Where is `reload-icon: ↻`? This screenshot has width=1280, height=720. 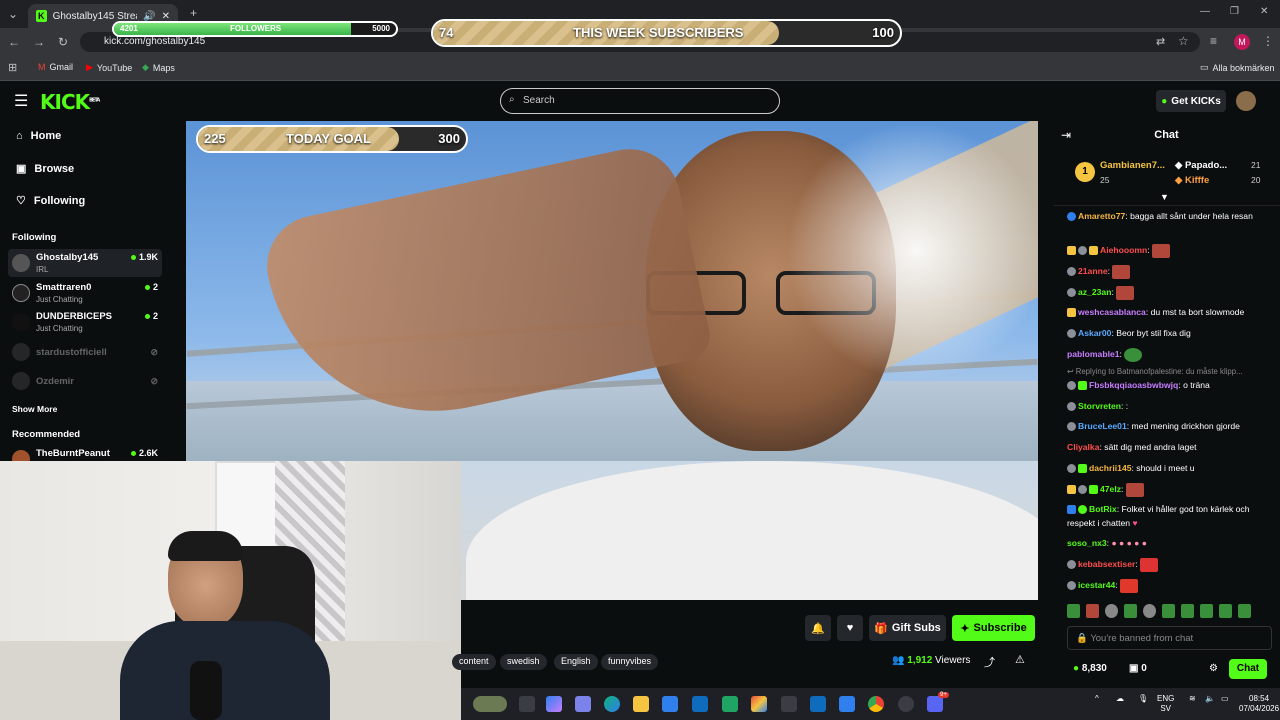
reload-icon: ↻ is located at coordinates (63, 42).